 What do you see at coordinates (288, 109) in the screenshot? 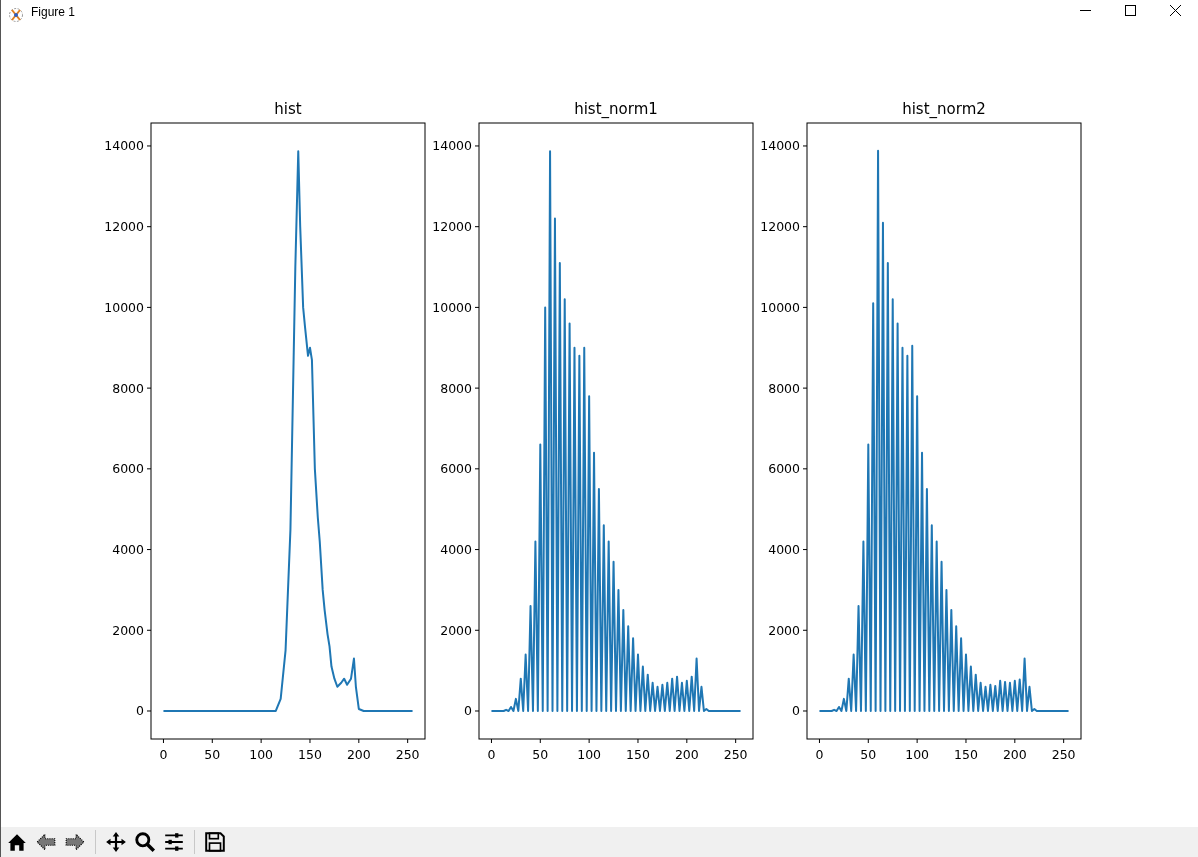
I see `chart-title: hist` at bounding box center [288, 109].